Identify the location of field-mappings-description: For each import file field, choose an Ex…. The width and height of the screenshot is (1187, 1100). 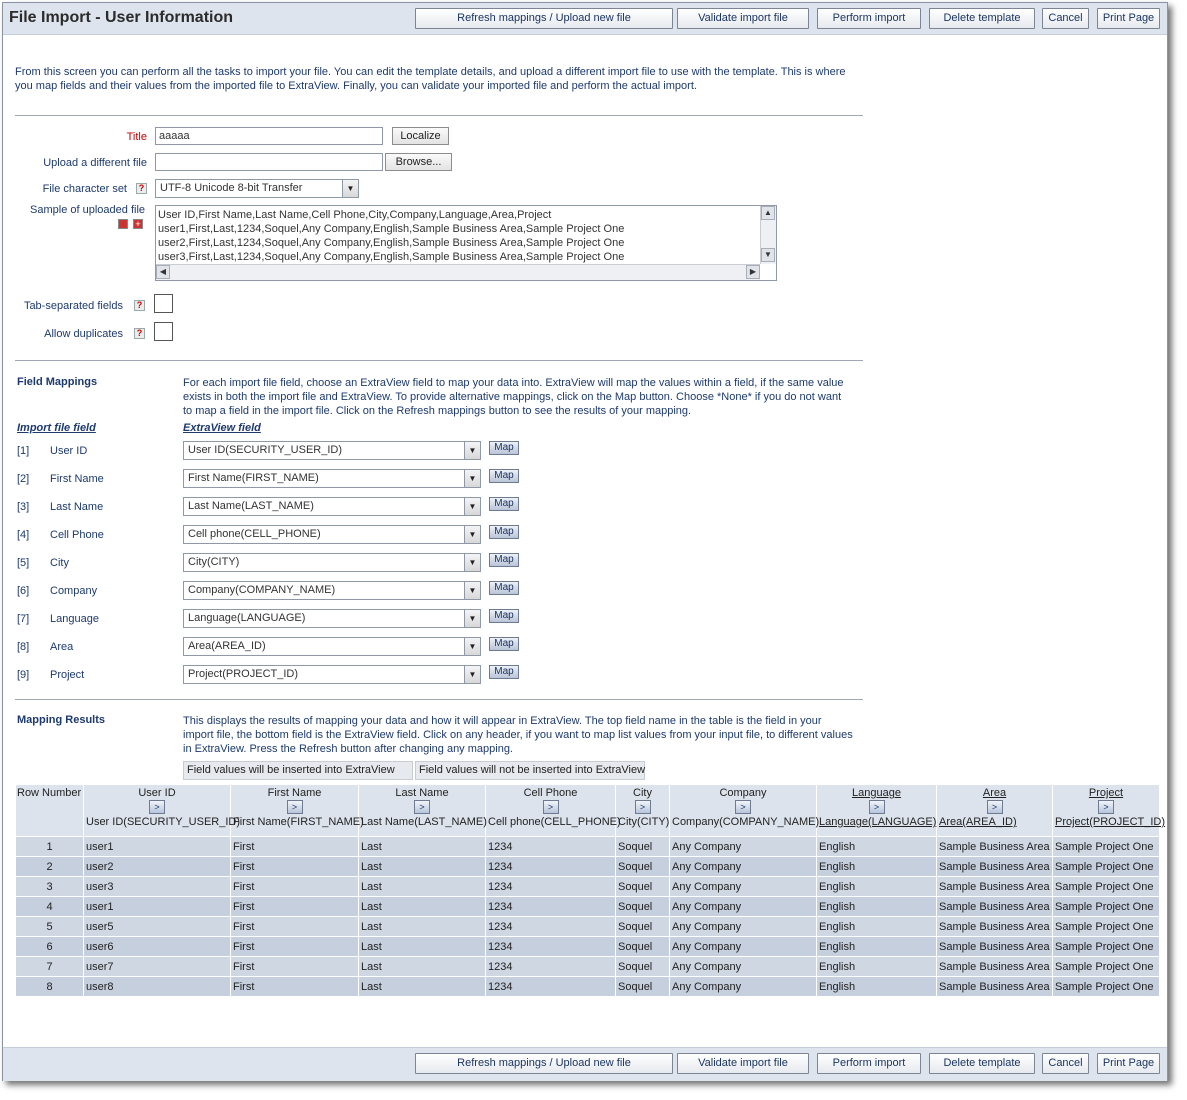
(513, 397).